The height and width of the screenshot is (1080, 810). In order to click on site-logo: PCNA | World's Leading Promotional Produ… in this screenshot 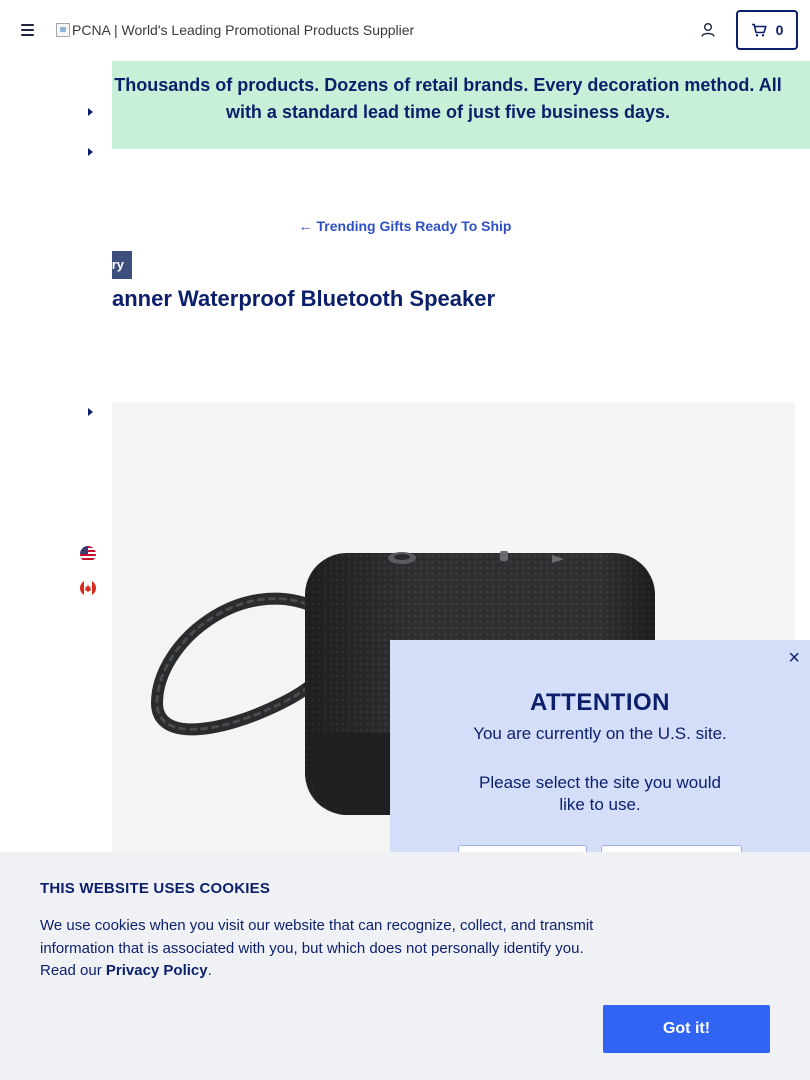, I will do `click(235, 30)`.